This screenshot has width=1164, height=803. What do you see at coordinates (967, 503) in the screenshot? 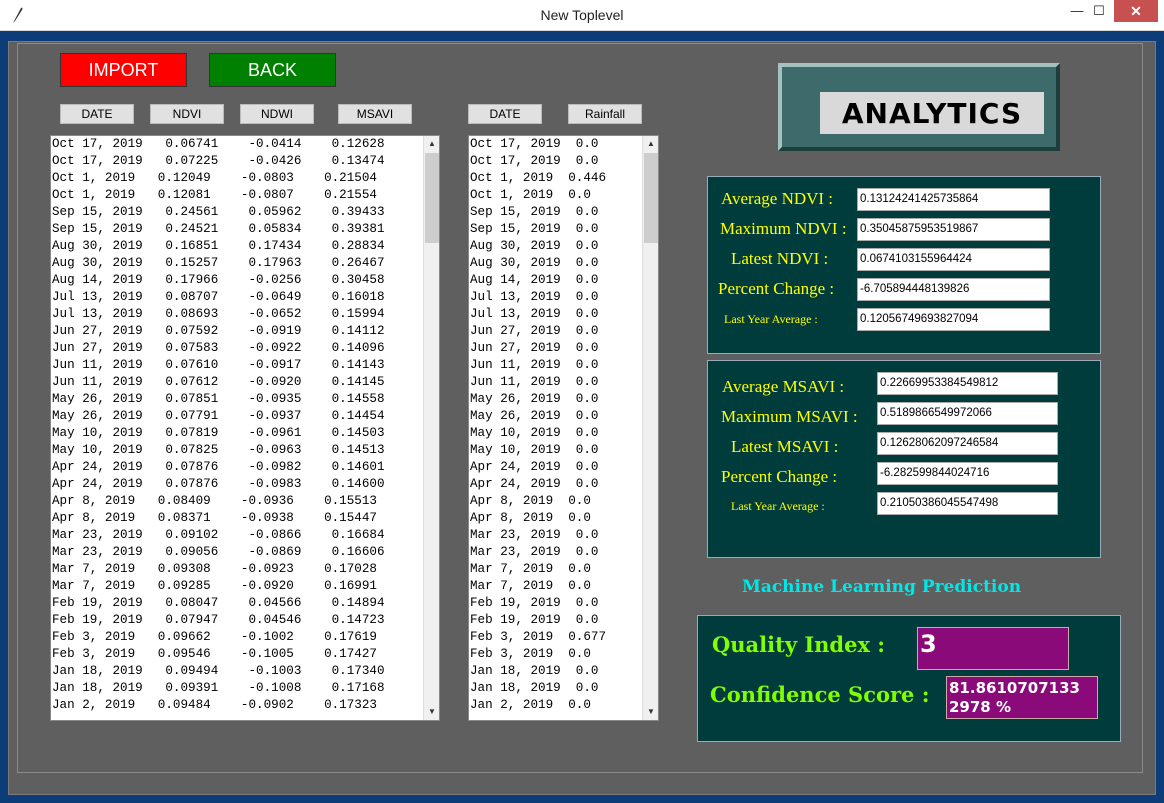
I see `last-year-average-msavi-field: 0.21050386045547498` at bounding box center [967, 503].